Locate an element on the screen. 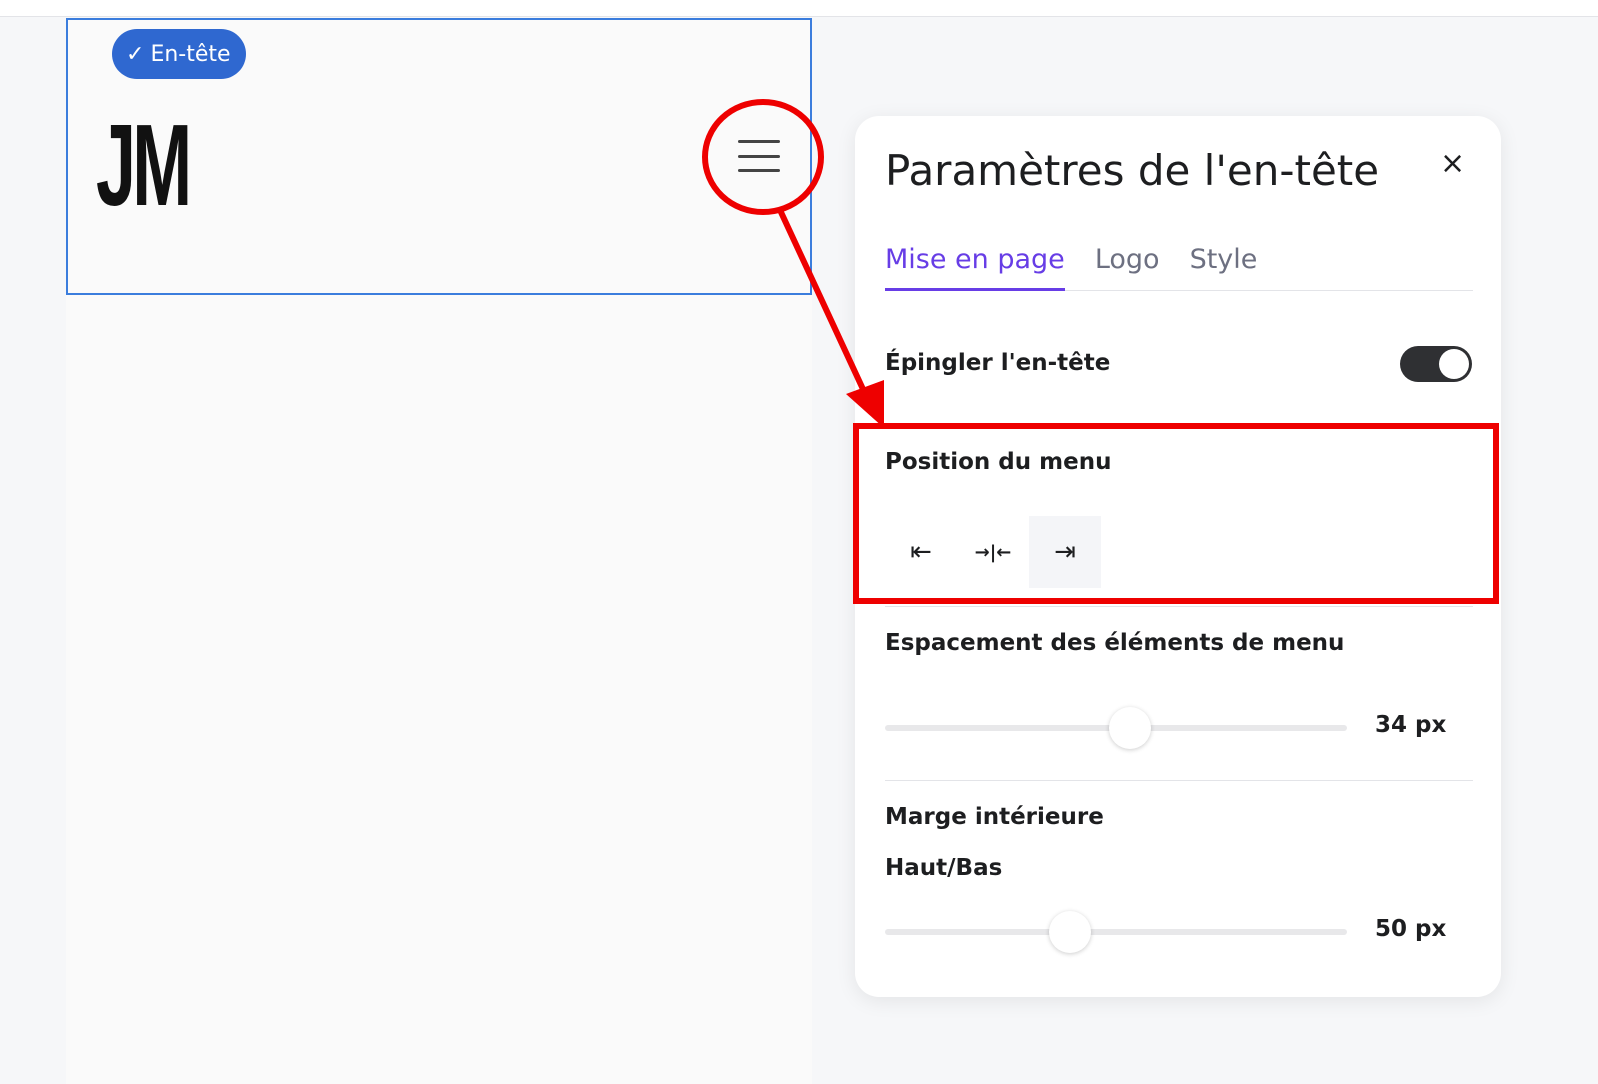  header-section-preview: ✓ En-tête JM is located at coordinates (439, 156).